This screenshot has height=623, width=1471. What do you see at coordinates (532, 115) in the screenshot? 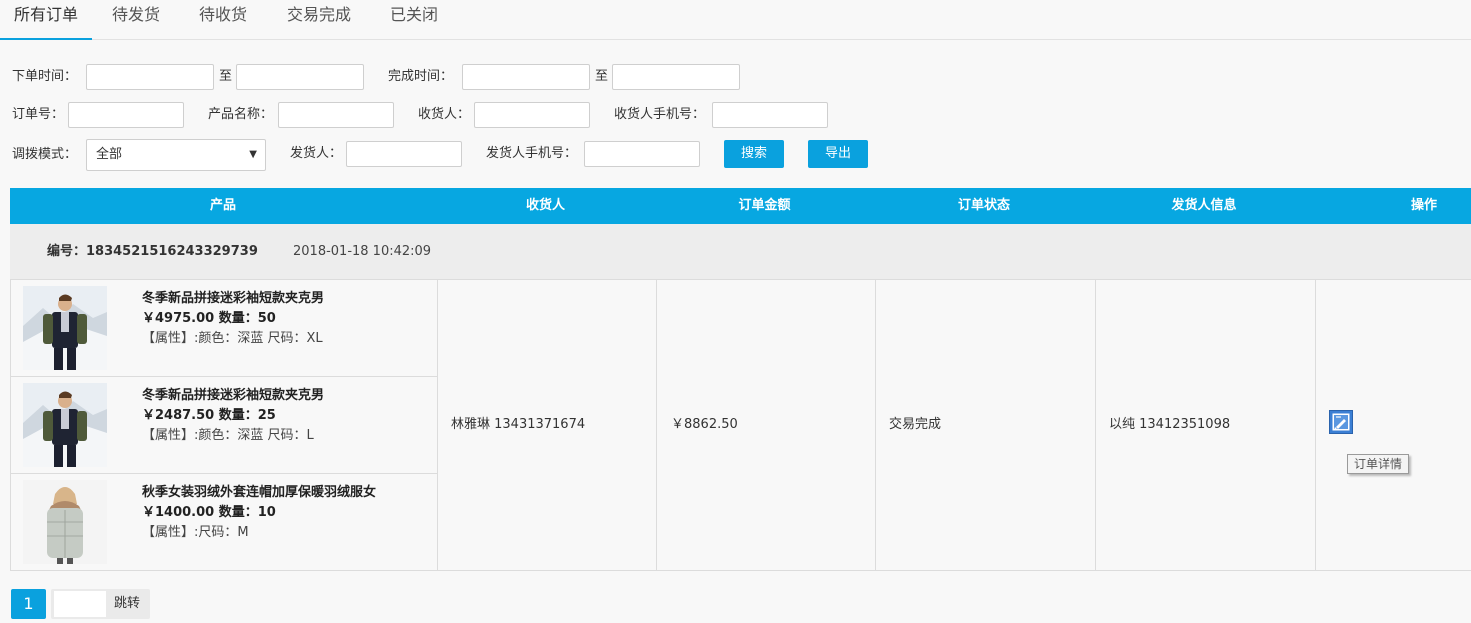
I see `receiver-input` at bounding box center [532, 115].